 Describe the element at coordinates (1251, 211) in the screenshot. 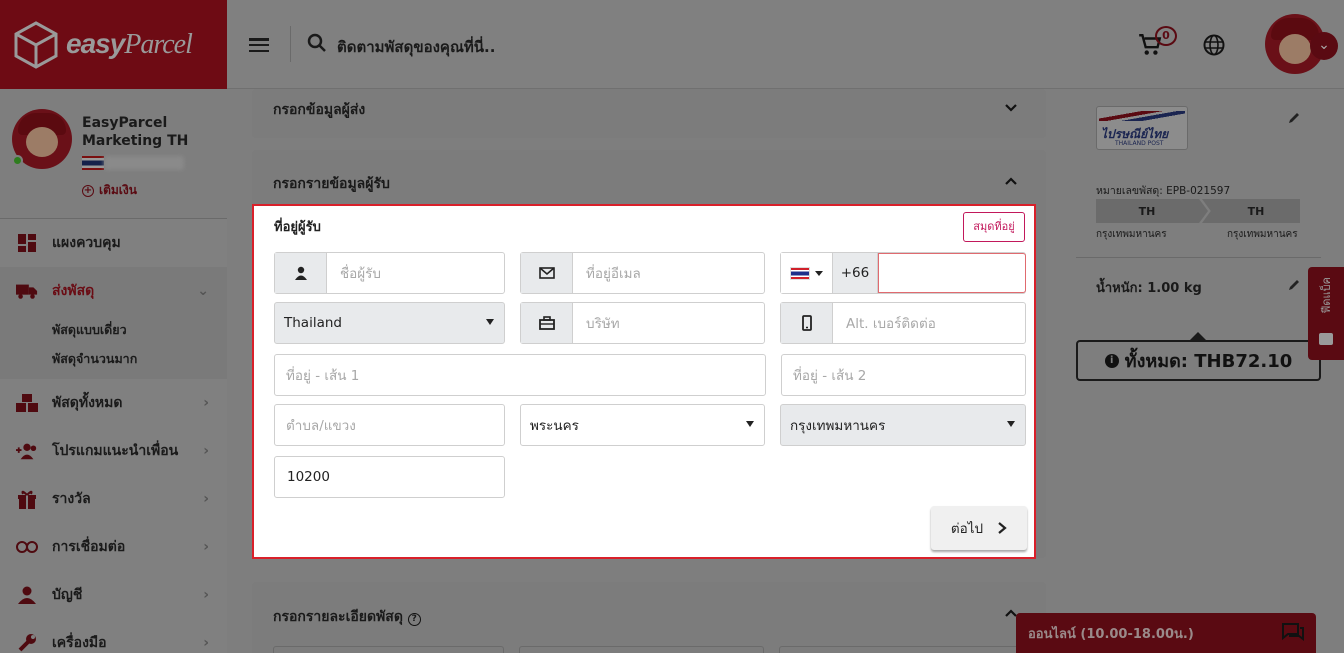

I see `route-to: TH` at that location.